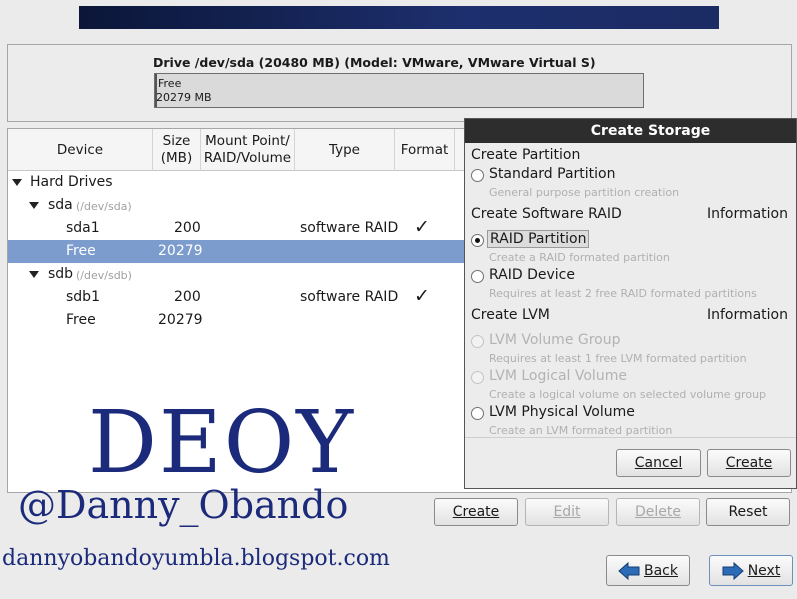  Describe the element at coordinates (558, 376) in the screenshot. I see `lvm-logical-volume-label: LVM Logical Volume` at that location.